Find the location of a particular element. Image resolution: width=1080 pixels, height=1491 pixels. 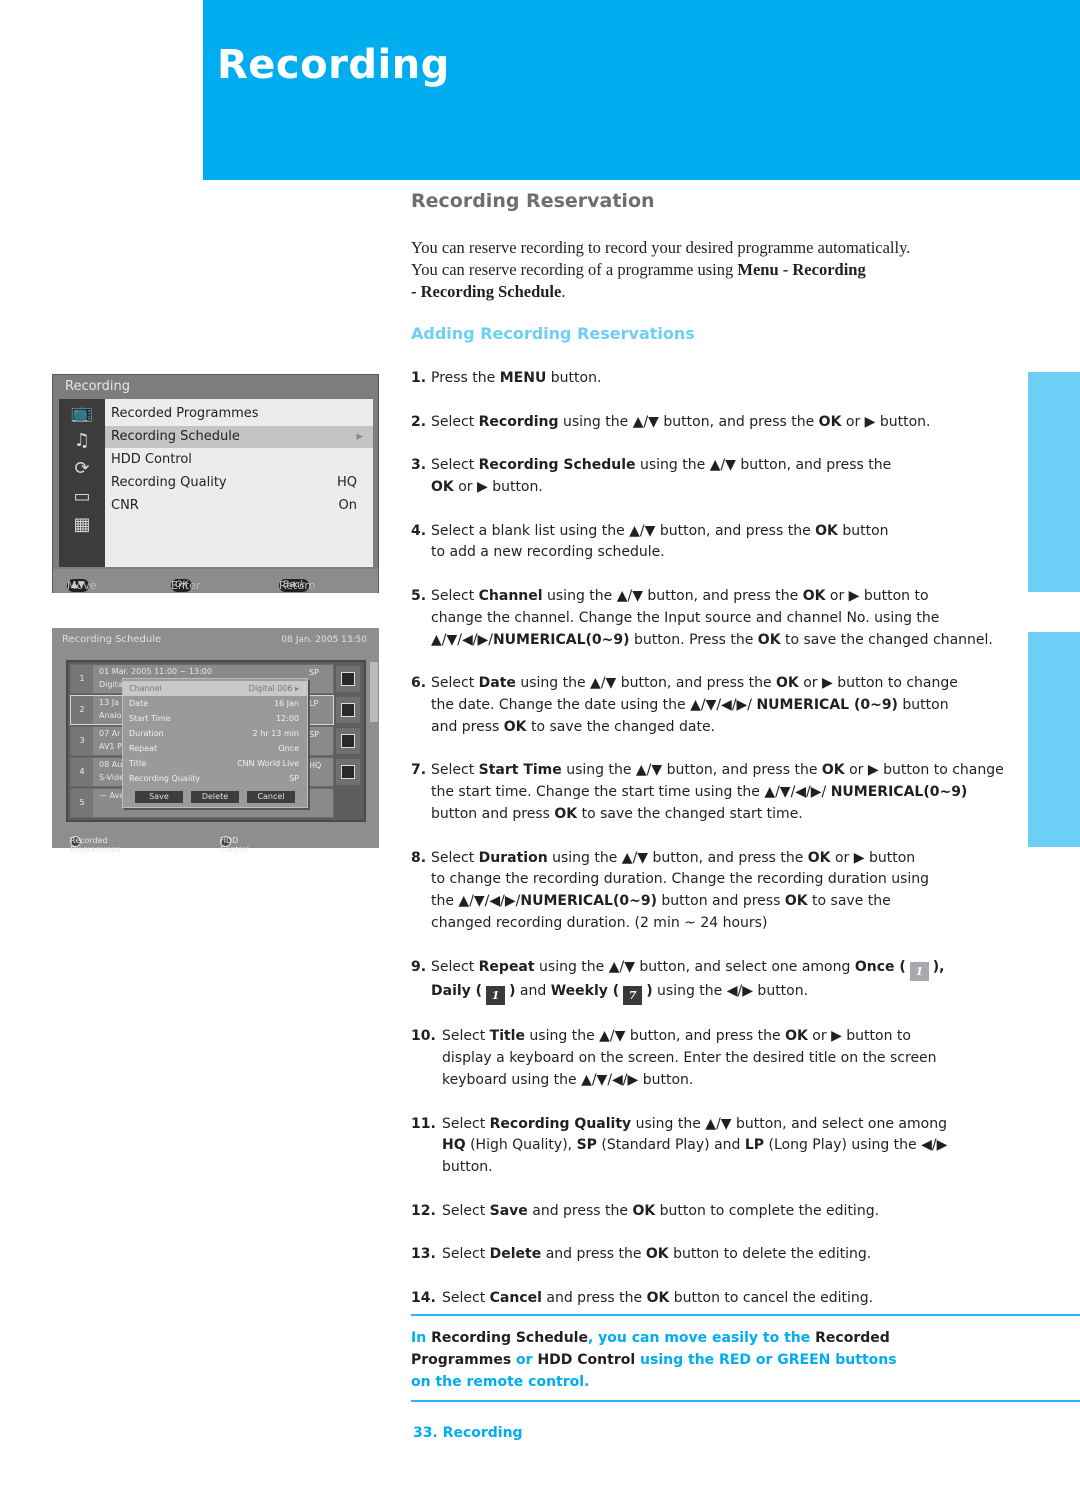

step-number: 6. is located at coordinates (419, 683).